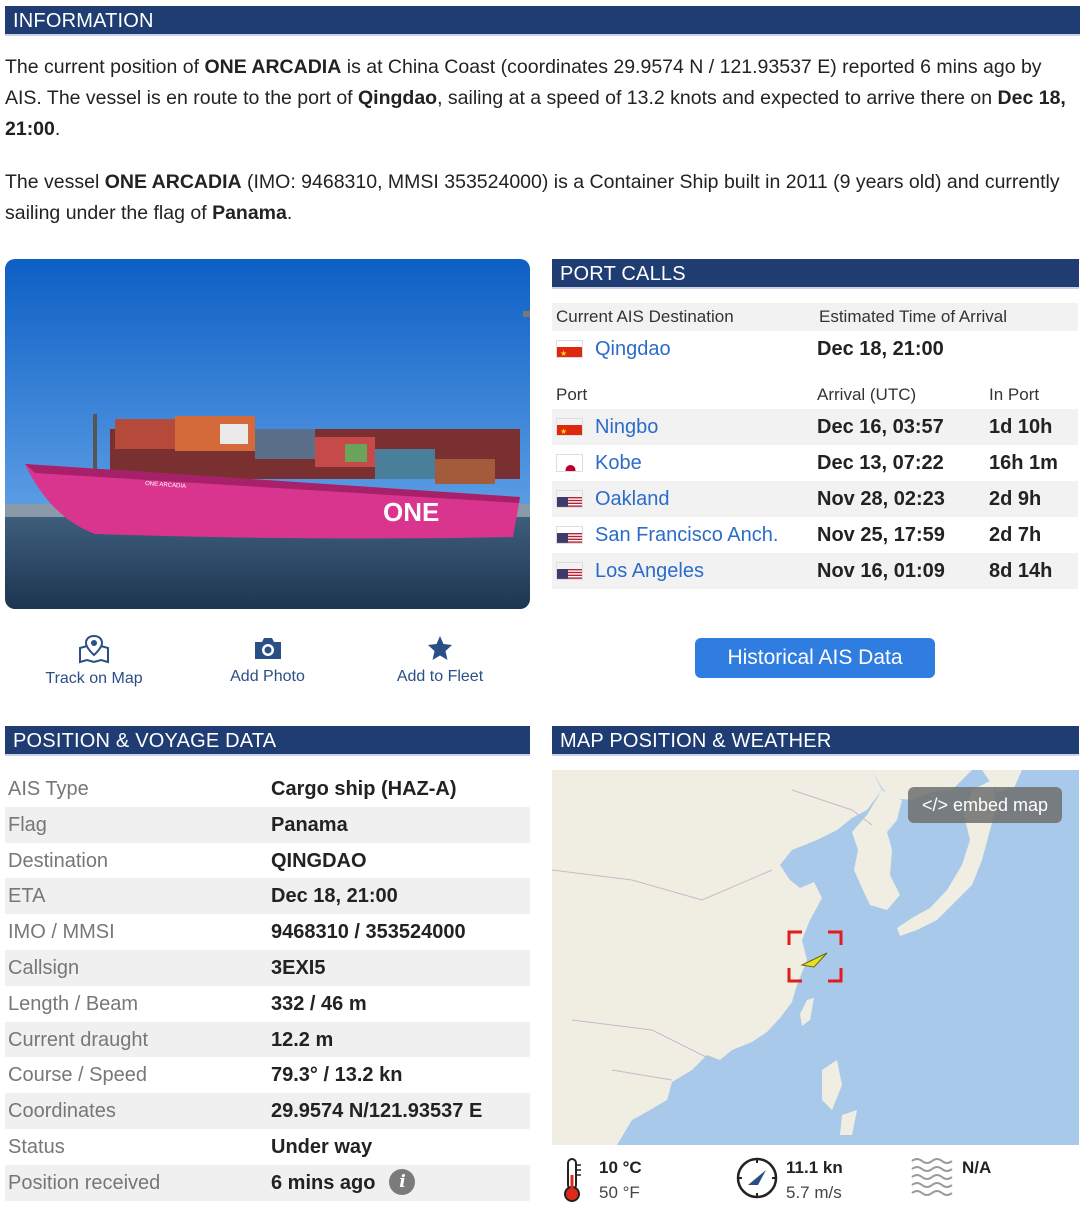 The width and height of the screenshot is (1087, 1214). I want to click on voyage-key: Course / Speed, so click(77, 1075).